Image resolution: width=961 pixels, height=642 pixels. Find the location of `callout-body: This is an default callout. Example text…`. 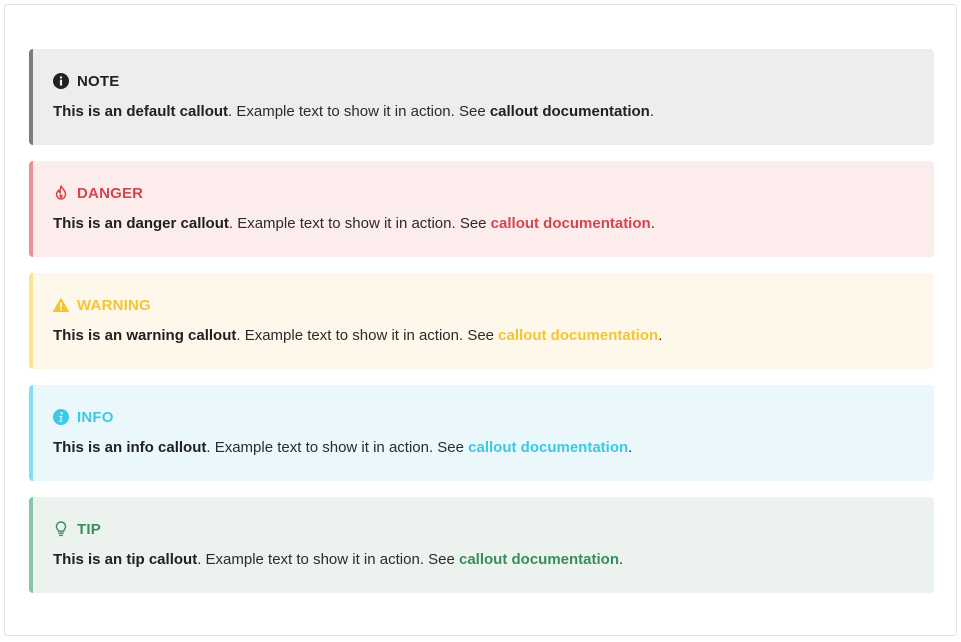

callout-body: This is an default callout. Example text… is located at coordinates (493, 112).